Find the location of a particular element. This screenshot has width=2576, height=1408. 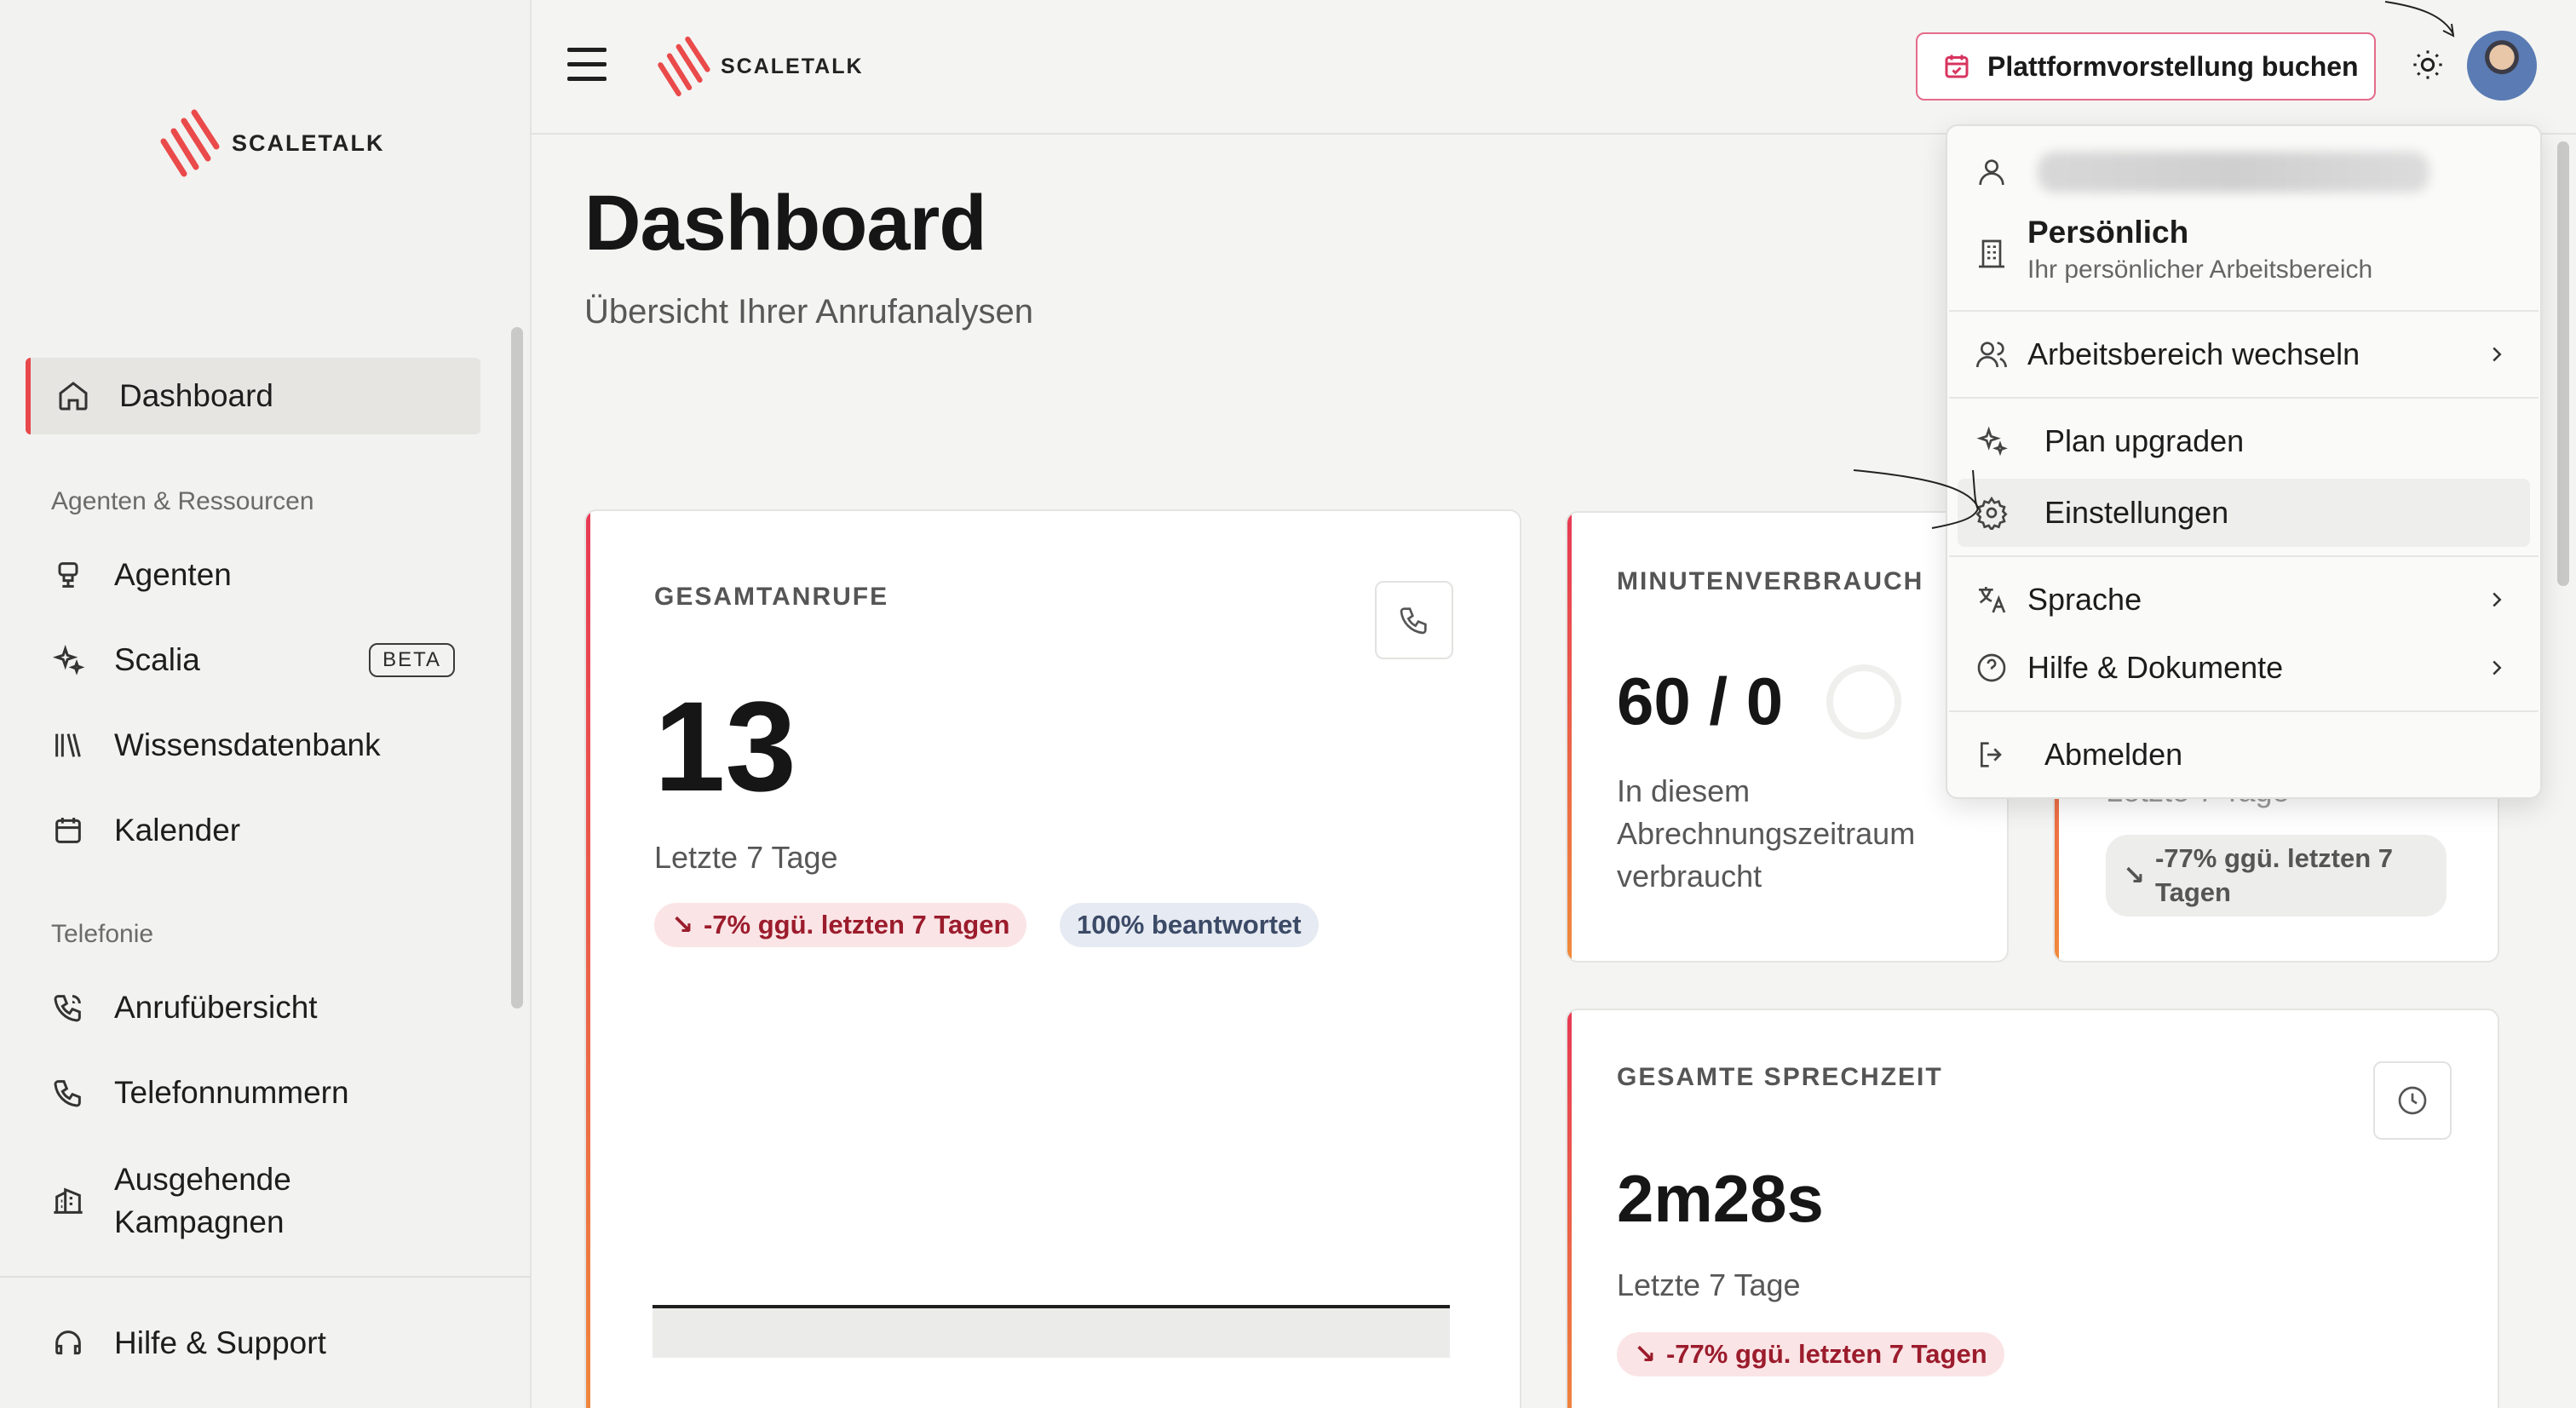

book-demo-button: Plattformvorstellung buchen is located at coordinates (2146, 66).